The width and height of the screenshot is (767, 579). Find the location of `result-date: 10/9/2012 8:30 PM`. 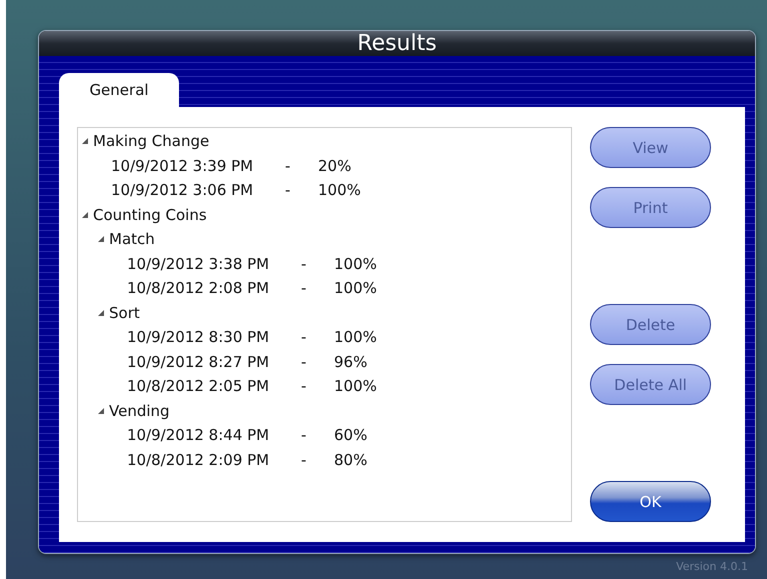

result-date: 10/9/2012 8:30 PM is located at coordinates (198, 337).